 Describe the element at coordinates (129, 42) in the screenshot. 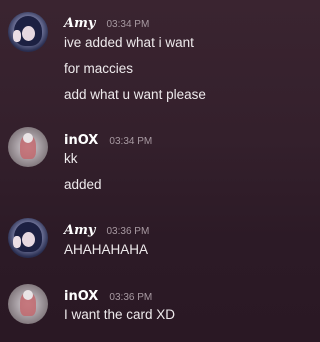

I see `message-text: ive added what i want` at that location.